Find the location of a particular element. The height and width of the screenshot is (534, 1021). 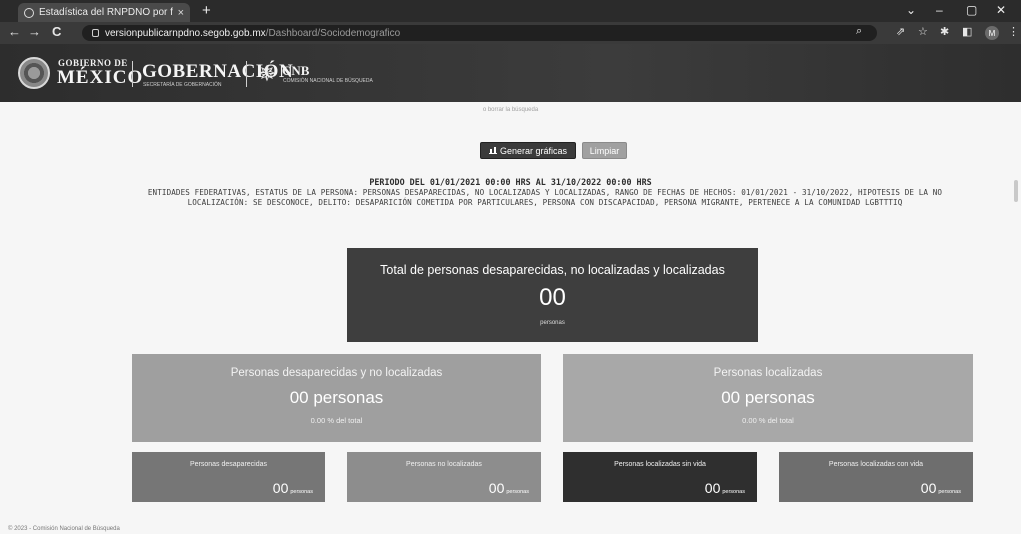

located-persons-percent: 0.00 % del total is located at coordinates (768, 420).